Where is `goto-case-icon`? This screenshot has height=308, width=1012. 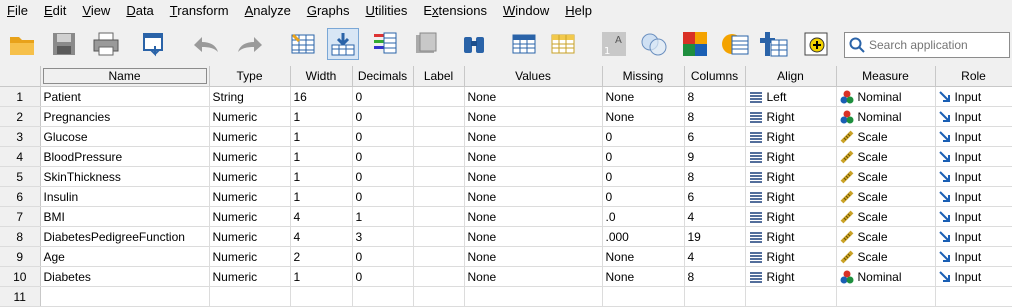
goto-case-icon is located at coordinates (303, 44).